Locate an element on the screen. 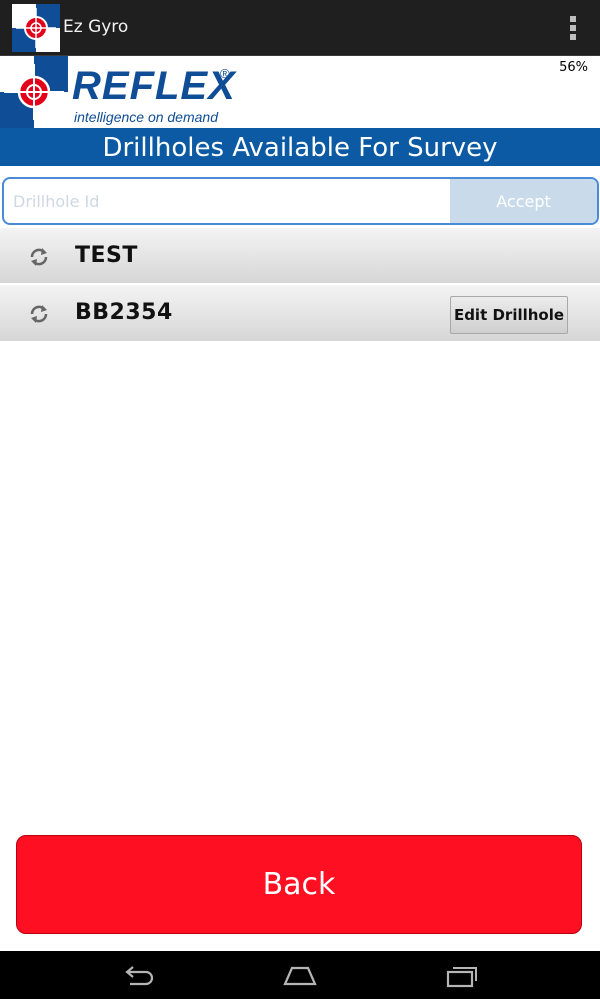 The image size is (600, 999). page-title: Drillholes Available For Survey is located at coordinates (300, 147).